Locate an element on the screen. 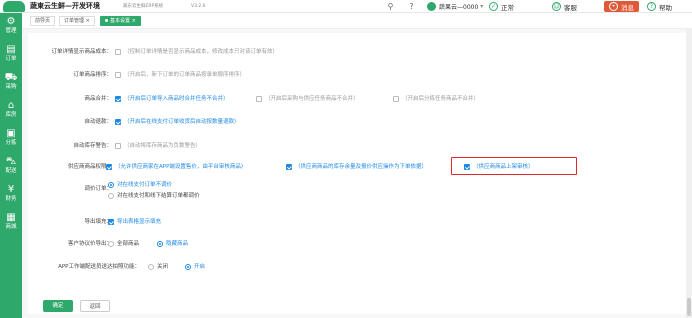 The width and height of the screenshot is (692, 318). sidebar-item-purchase: ⛟ 采购 is located at coordinates (11, 81).